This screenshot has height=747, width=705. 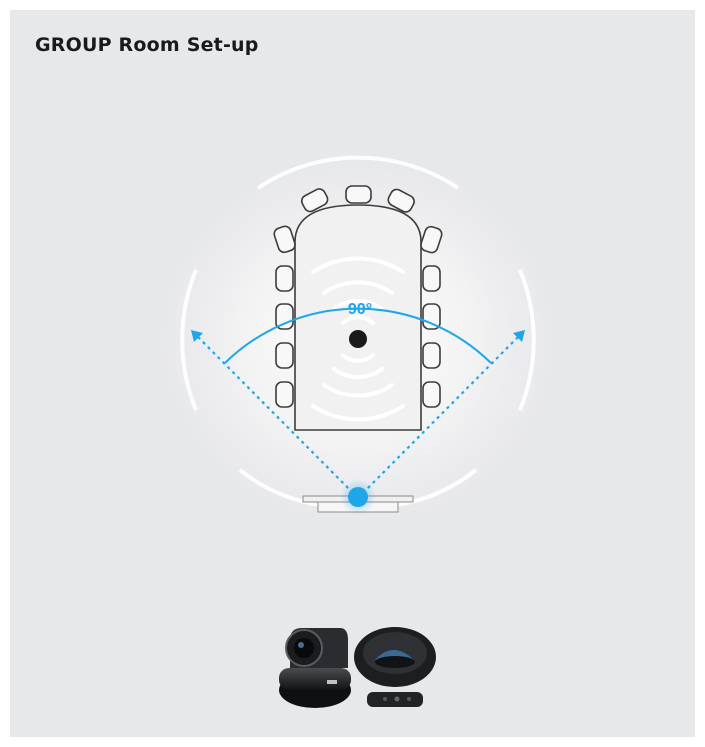 I want to click on ptz-camera-icon, so click(x=315, y=668).